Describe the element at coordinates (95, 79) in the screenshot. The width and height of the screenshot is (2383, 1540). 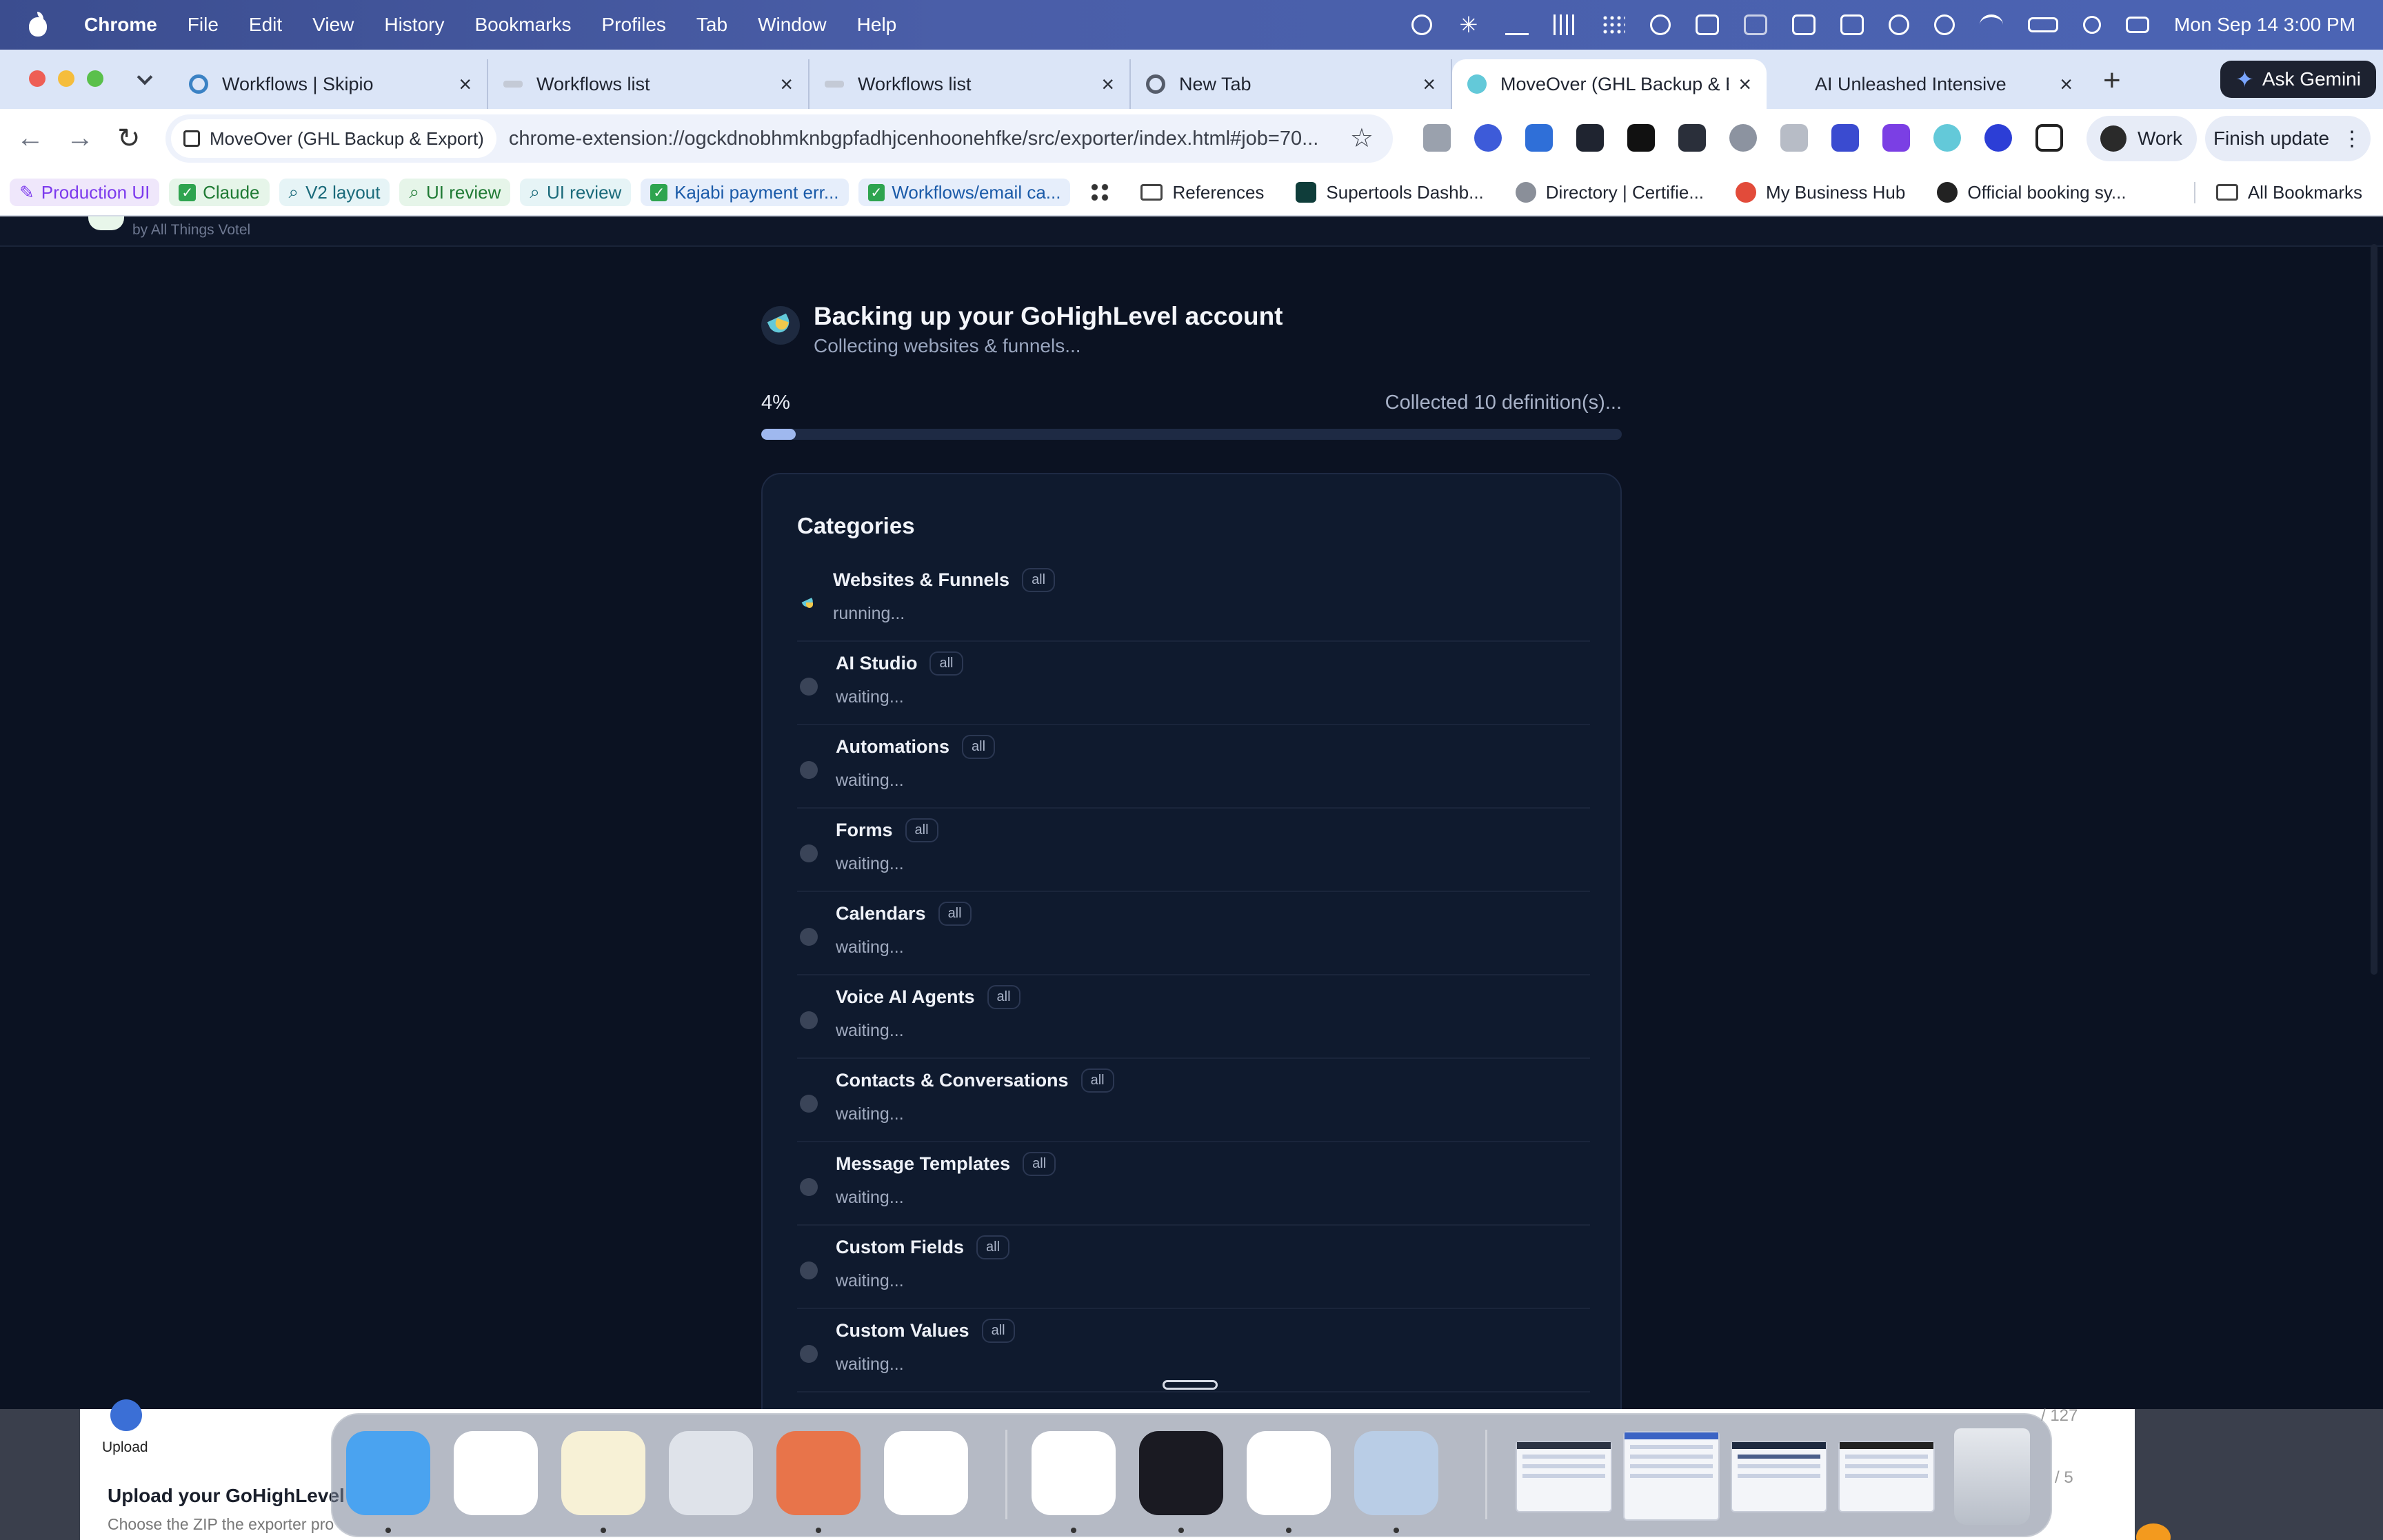
I see `zoom-window-button` at that location.